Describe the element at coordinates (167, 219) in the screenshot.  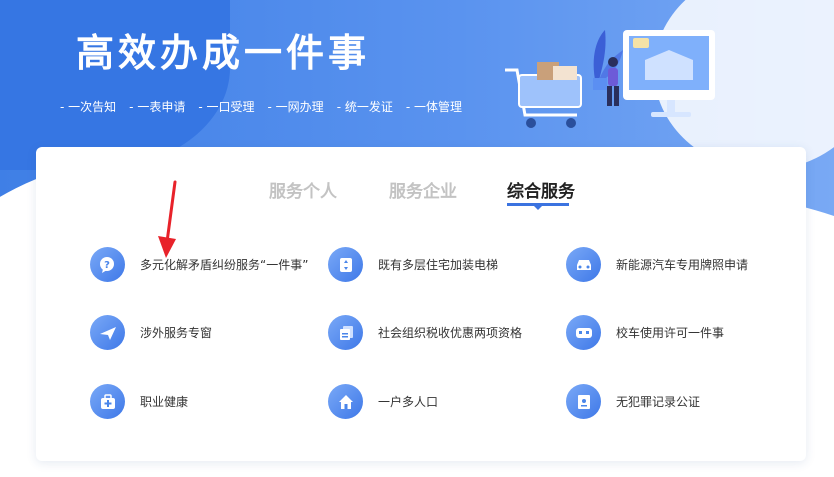
I see `annotation-arrow-icon` at that location.